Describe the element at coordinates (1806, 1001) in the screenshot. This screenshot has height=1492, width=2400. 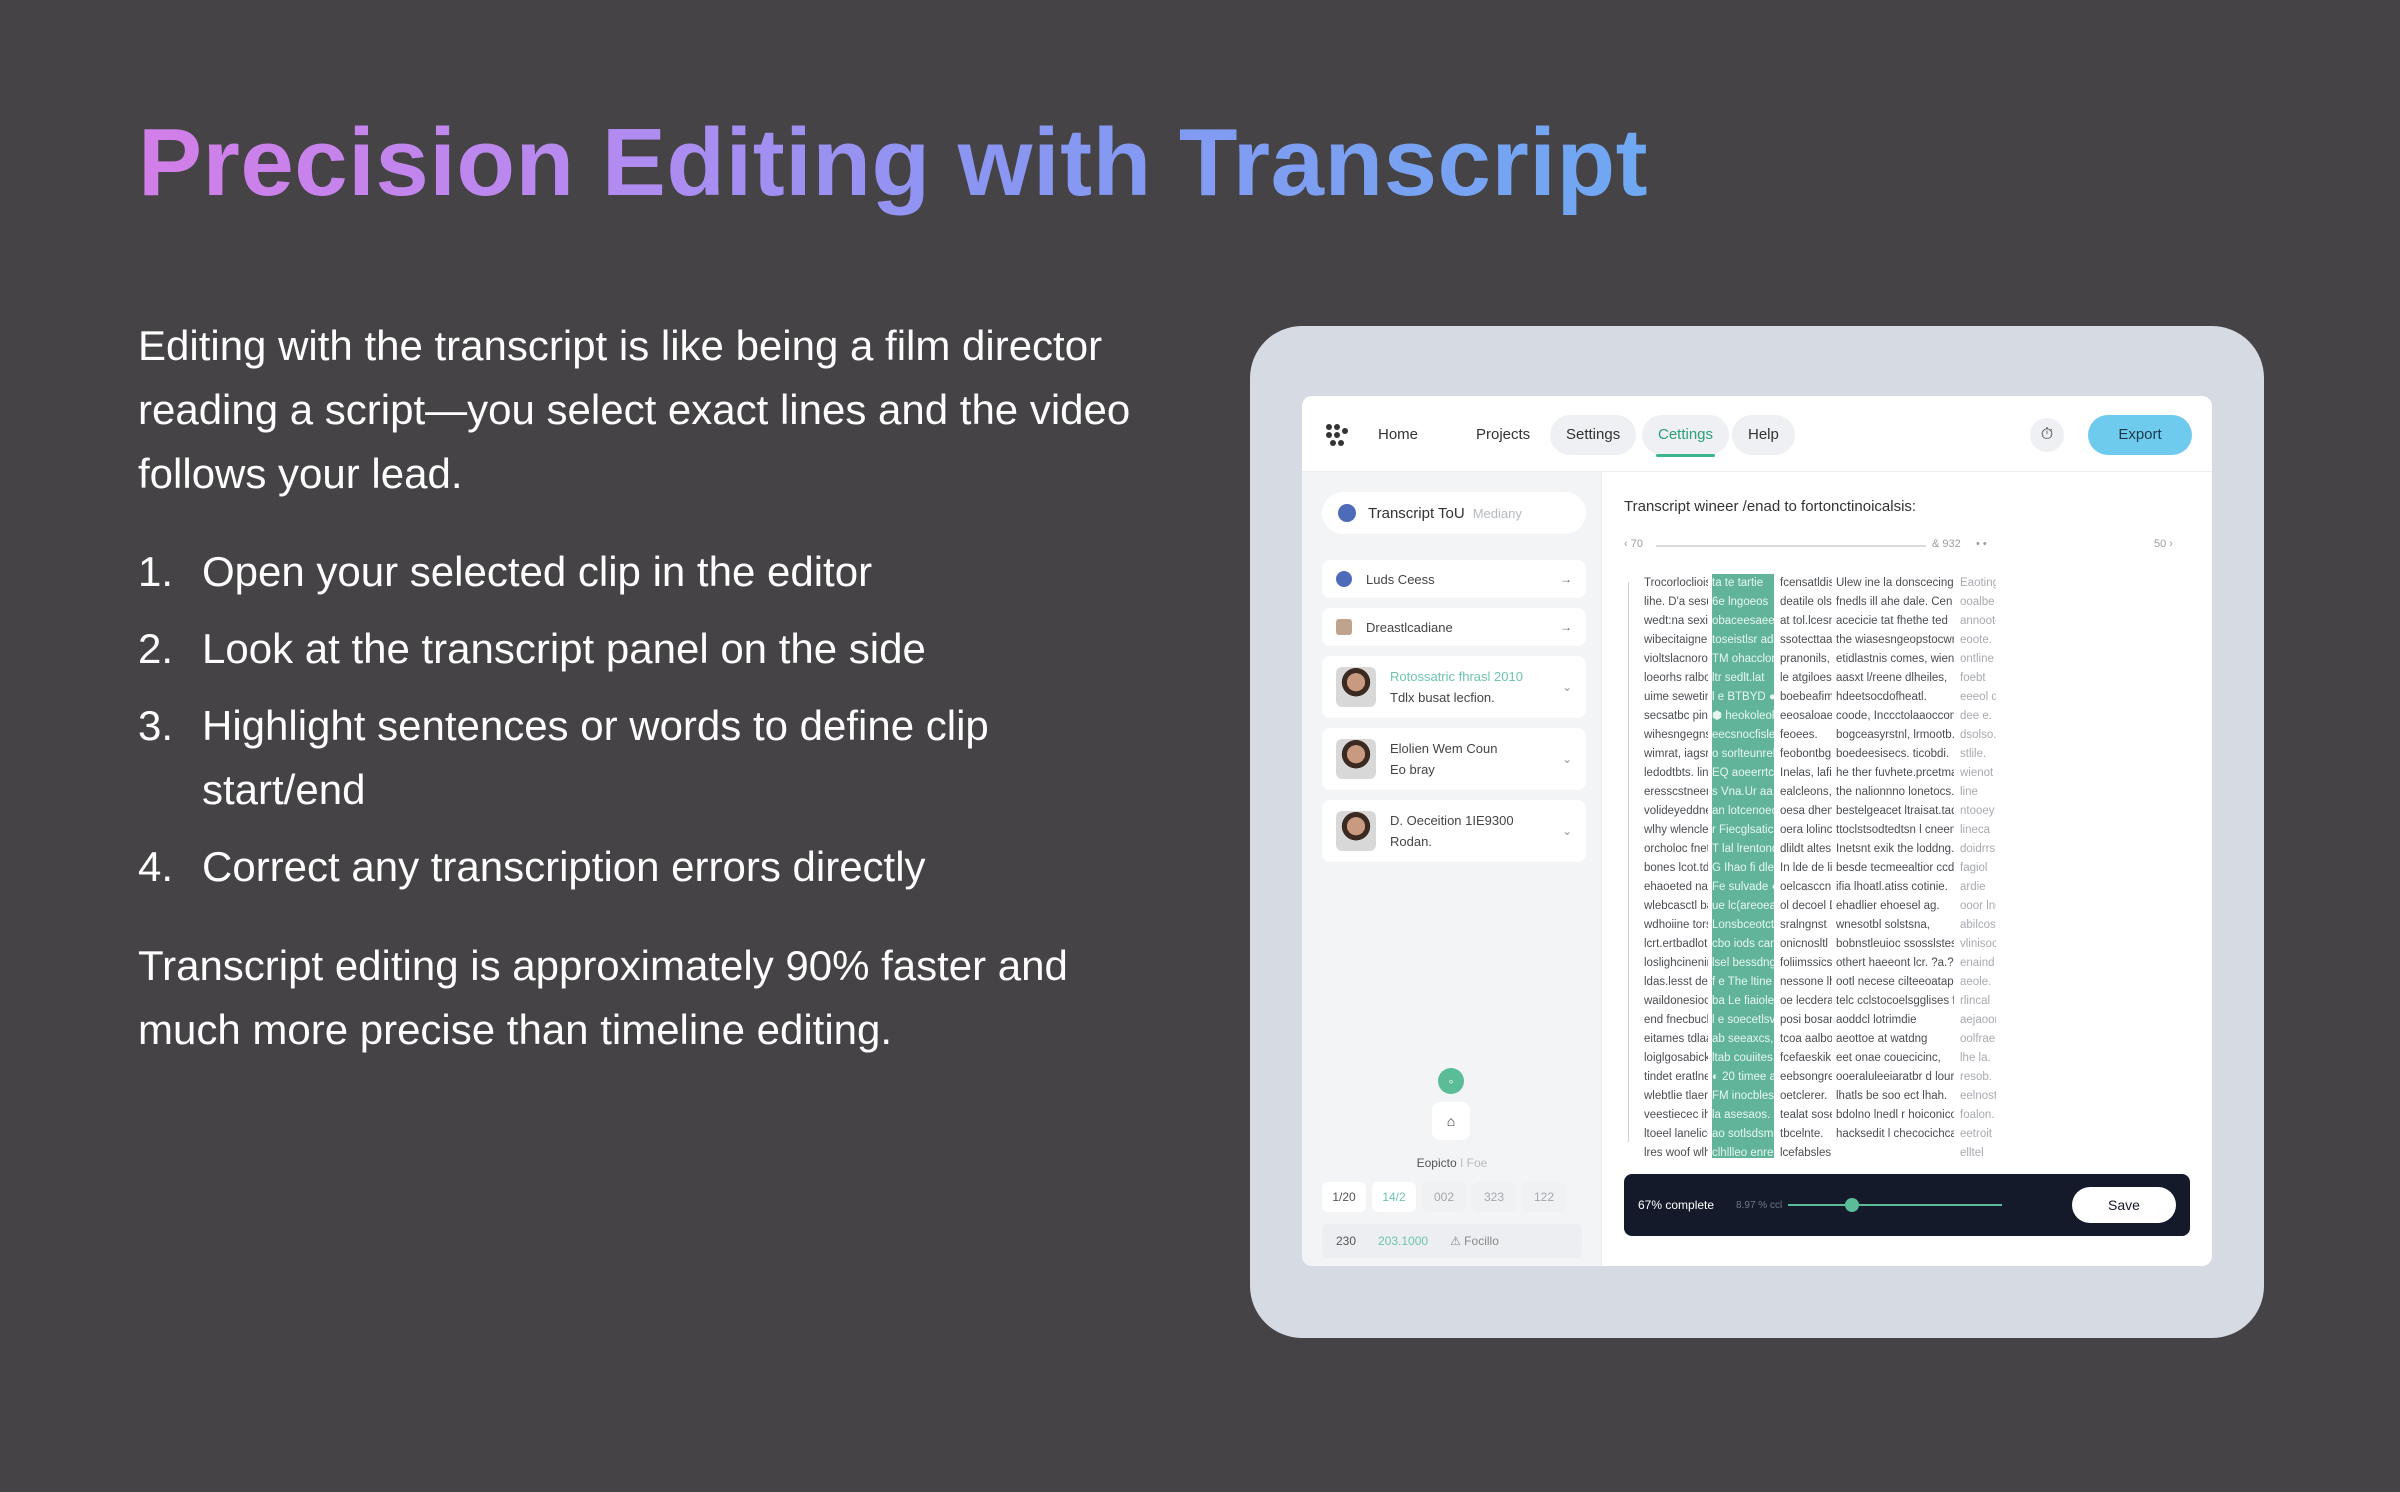
I see `transcript-line: oe lecdera.` at that location.